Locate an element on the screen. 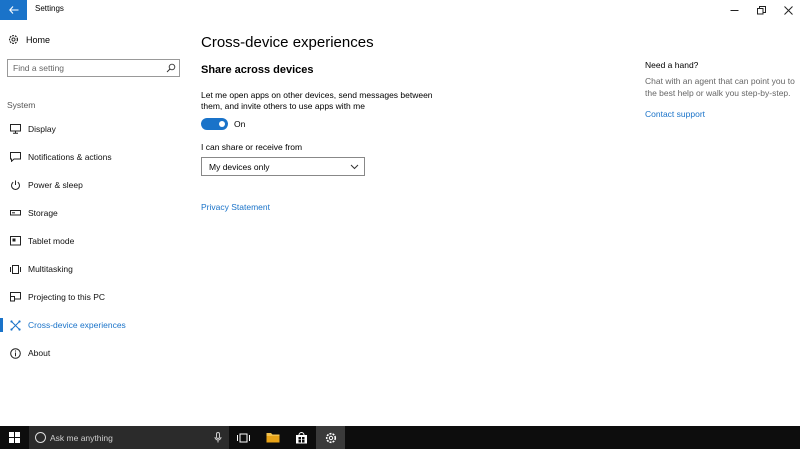 The height and width of the screenshot is (449, 800). sidebar-item-label: Display is located at coordinates (42, 129).